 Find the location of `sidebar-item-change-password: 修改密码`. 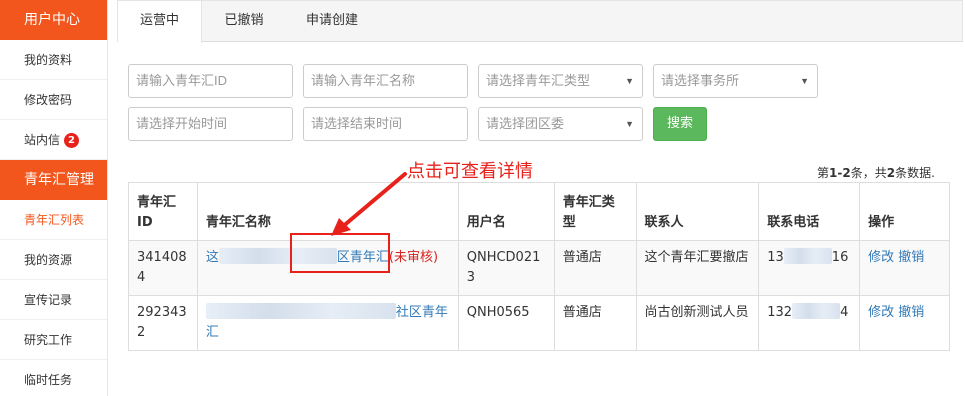

sidebar-item-change-password: 修改密码 is located at coordinates (53, 100).